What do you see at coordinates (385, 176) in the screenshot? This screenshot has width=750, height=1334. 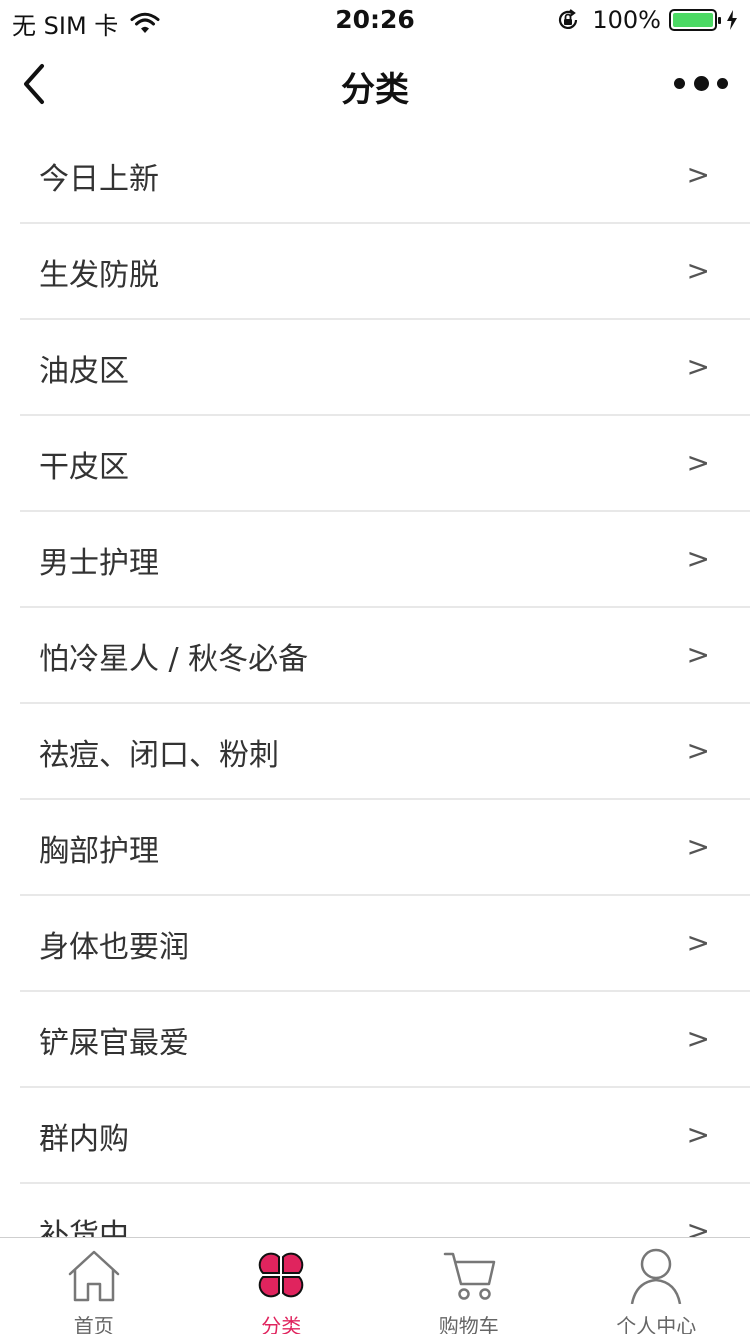 I see `category-item: 今日上新 >` at bounding box center [385, 176].